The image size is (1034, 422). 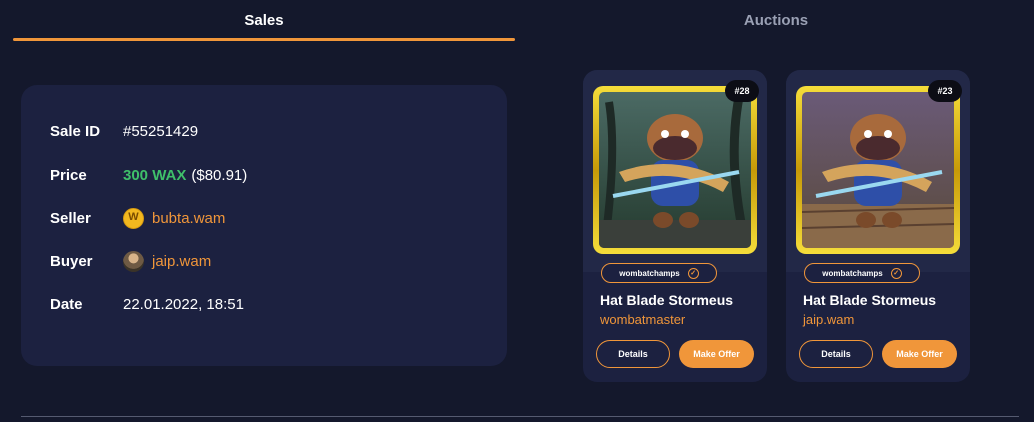 What do you see at coordinates (181, 261) in the screenshot?
I see `buyer-link: jaip.wam` at bounding box center [181, 261].